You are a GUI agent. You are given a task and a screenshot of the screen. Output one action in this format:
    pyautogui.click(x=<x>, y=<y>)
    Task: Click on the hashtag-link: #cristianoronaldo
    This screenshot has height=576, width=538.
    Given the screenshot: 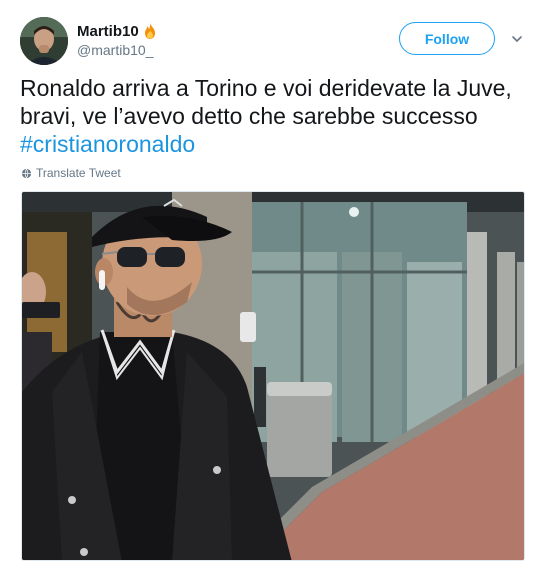 What is the action you would take?
    pyautogui.click(x=107, y=144)
    